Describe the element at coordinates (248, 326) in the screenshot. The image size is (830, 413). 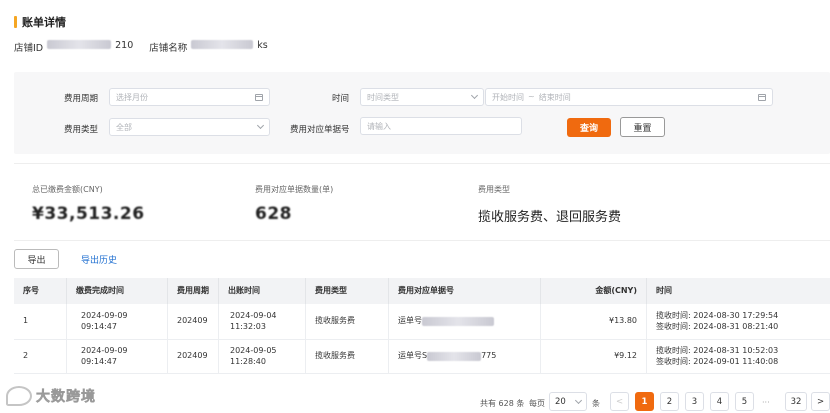
I see `bill-time: 11:32:03` at that location.